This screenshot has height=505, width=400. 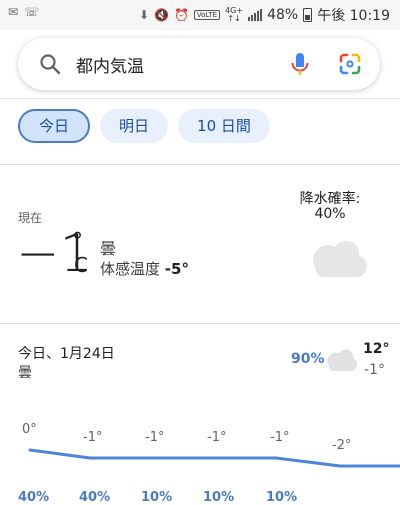 I want to click on tab-tomorrow: 明日, so click(x=134, y=126).